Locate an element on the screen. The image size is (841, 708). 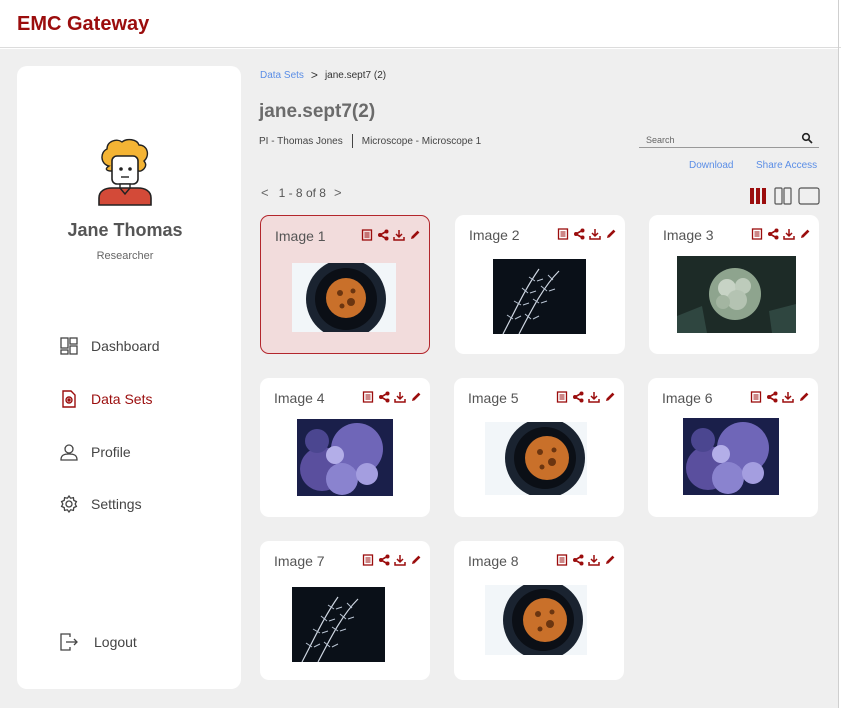
image-title: Image 6 is located at coordinates (687, 398).